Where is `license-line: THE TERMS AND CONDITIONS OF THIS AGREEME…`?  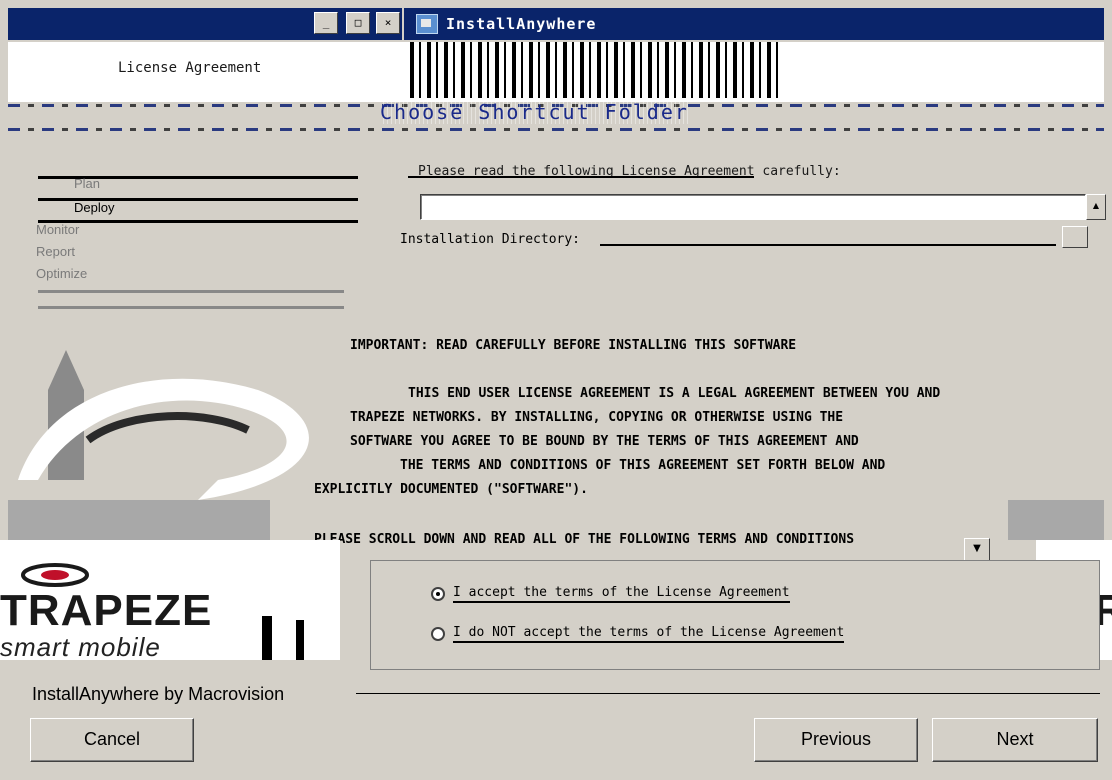
license-line: THE TERMS AND CONDITIONS OF THIS AGREEME… is located at coordinates (643, 465).